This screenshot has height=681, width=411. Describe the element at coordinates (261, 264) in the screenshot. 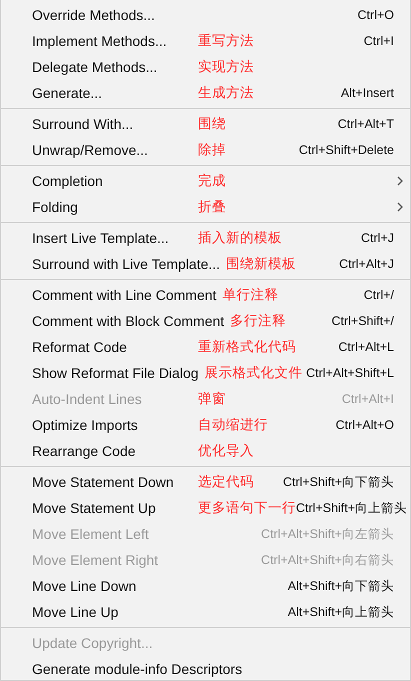

I see `annotation-text: 围绕新模板` at that location.